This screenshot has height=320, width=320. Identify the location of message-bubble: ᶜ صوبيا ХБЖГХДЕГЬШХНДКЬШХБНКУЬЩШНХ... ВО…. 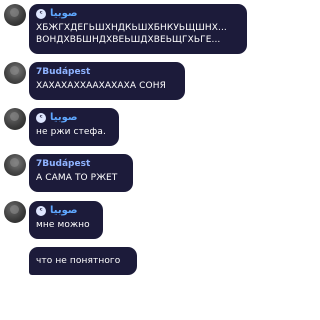
(138, 29).